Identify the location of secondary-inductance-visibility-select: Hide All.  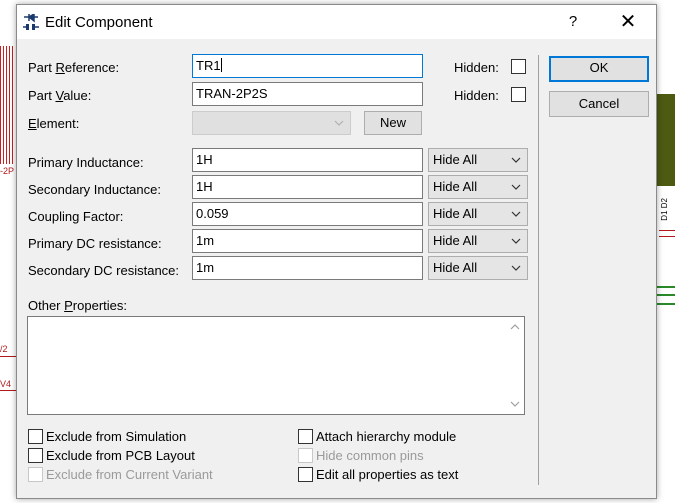
(478, 187).